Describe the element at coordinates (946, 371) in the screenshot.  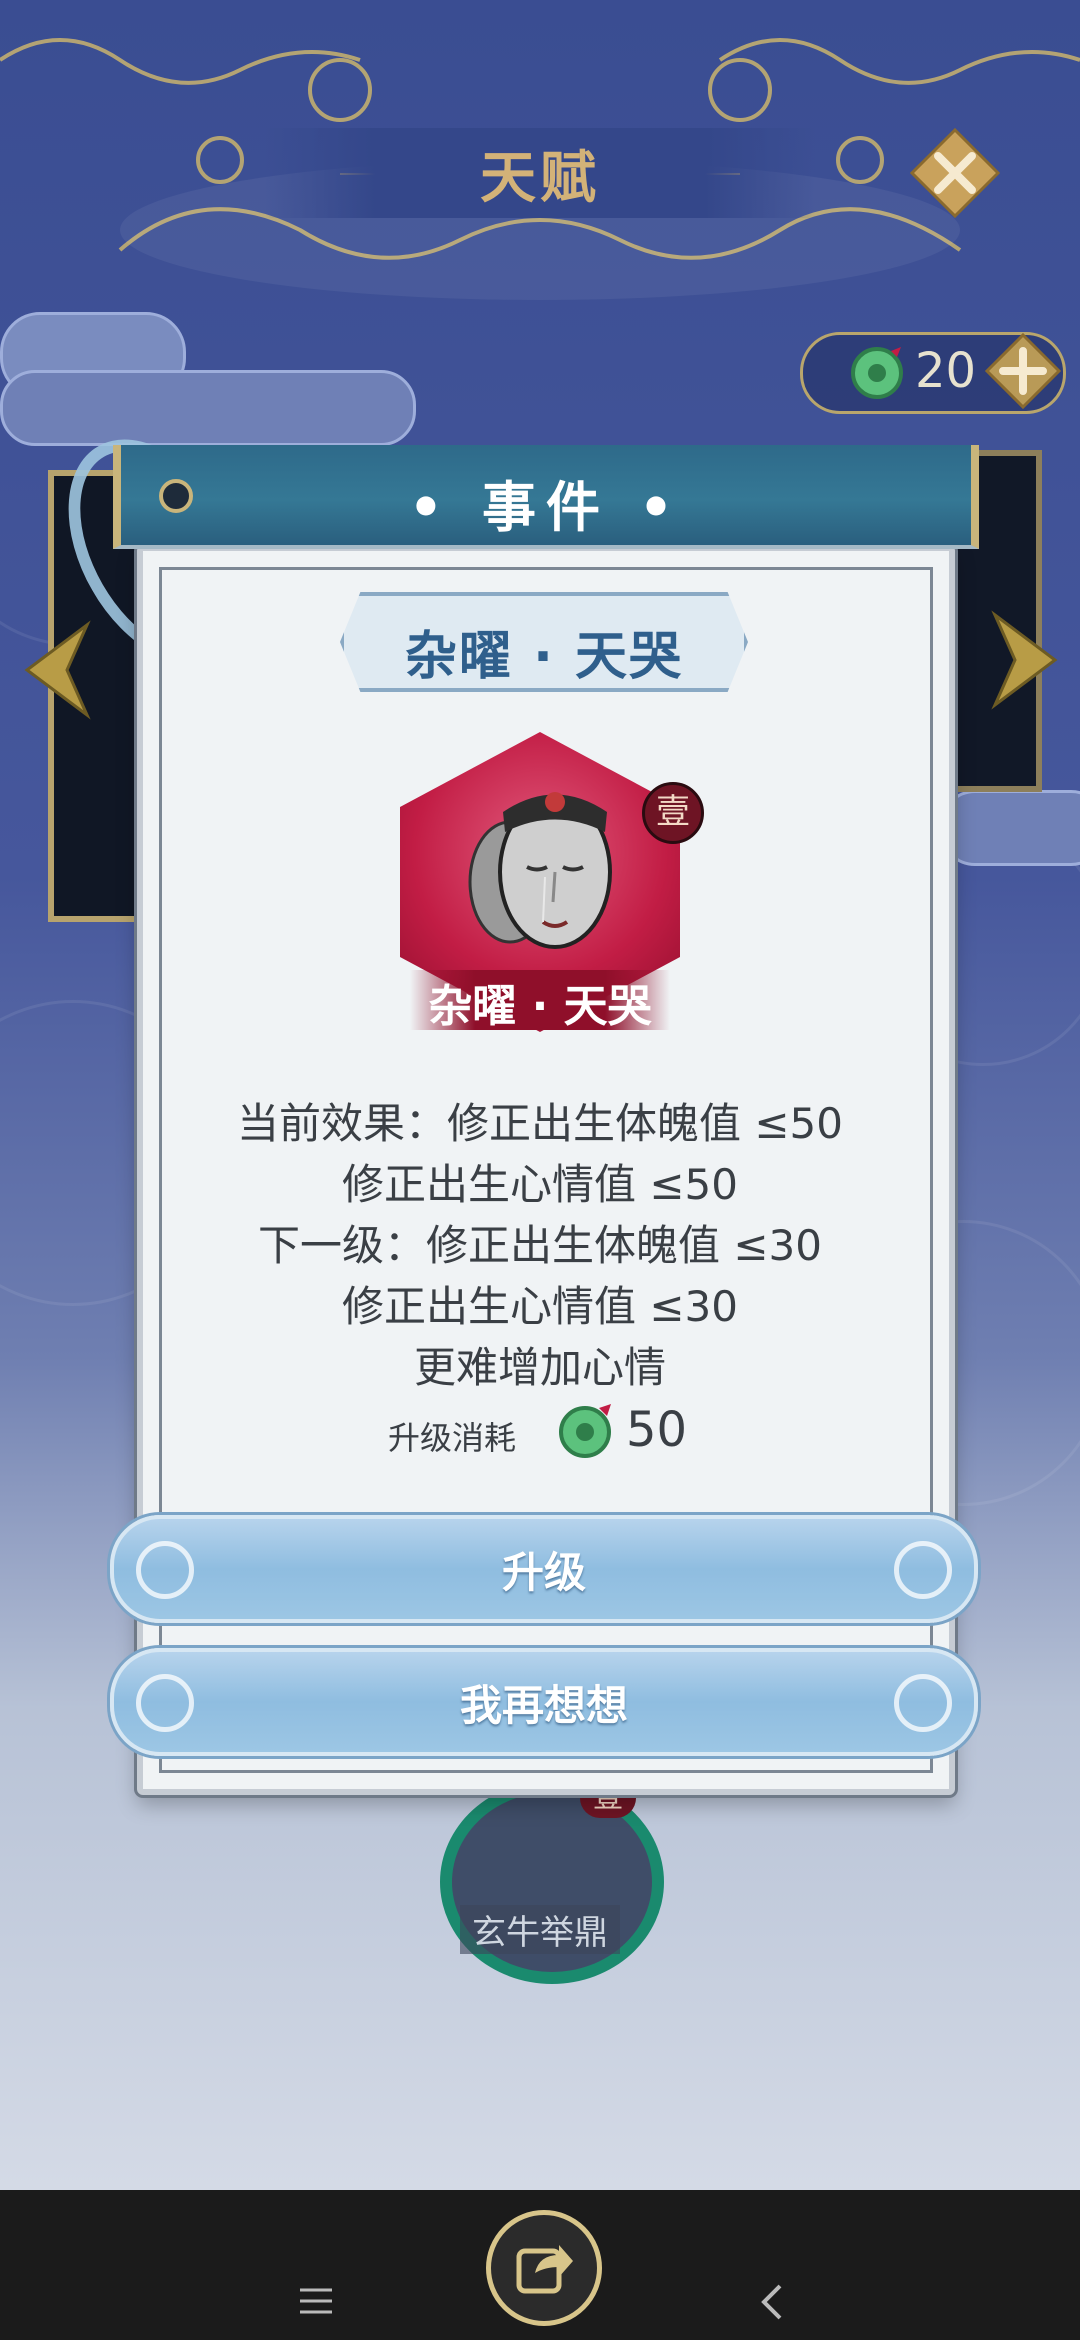
I see `currency-value: 20` at that location.